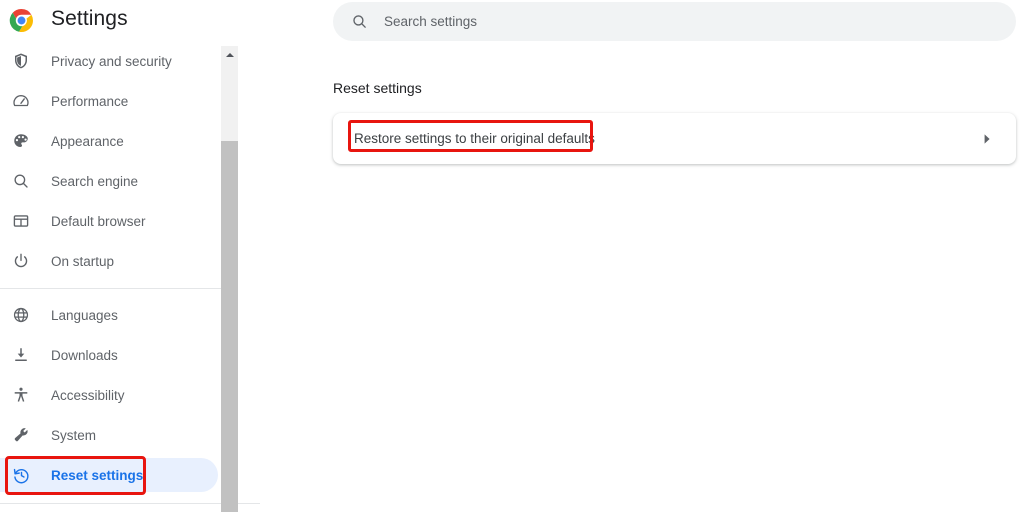 The width and height of the screenshot is (1024, 512). I want to click on sidebar-item-downloads: Downloads, so click(110, 355).